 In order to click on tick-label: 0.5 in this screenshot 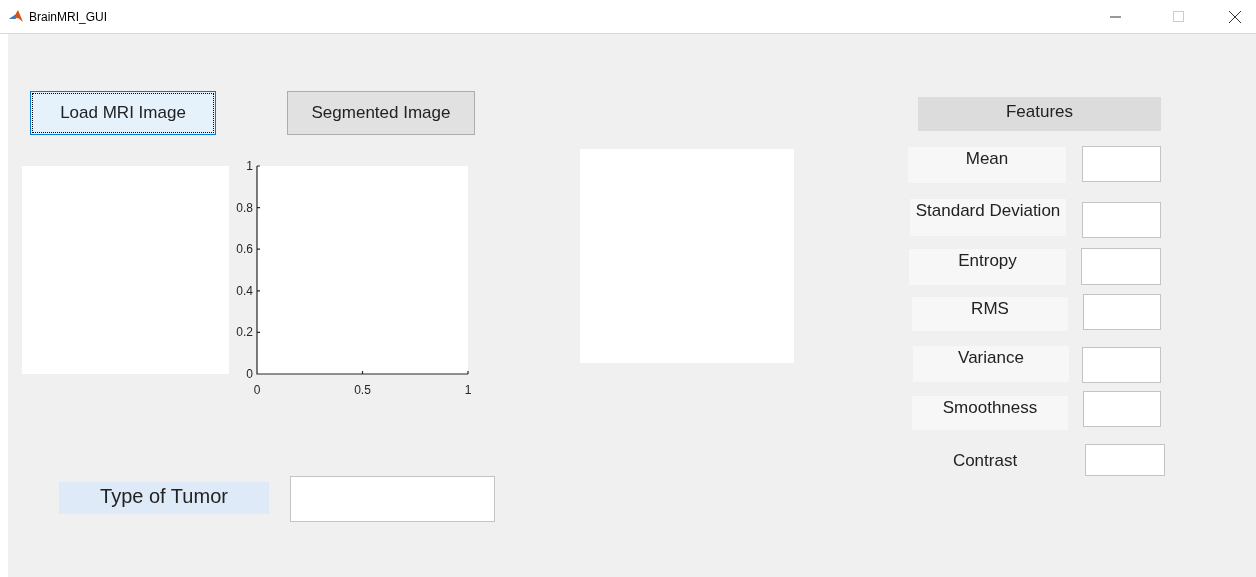, I will do `click(362, 390)`.